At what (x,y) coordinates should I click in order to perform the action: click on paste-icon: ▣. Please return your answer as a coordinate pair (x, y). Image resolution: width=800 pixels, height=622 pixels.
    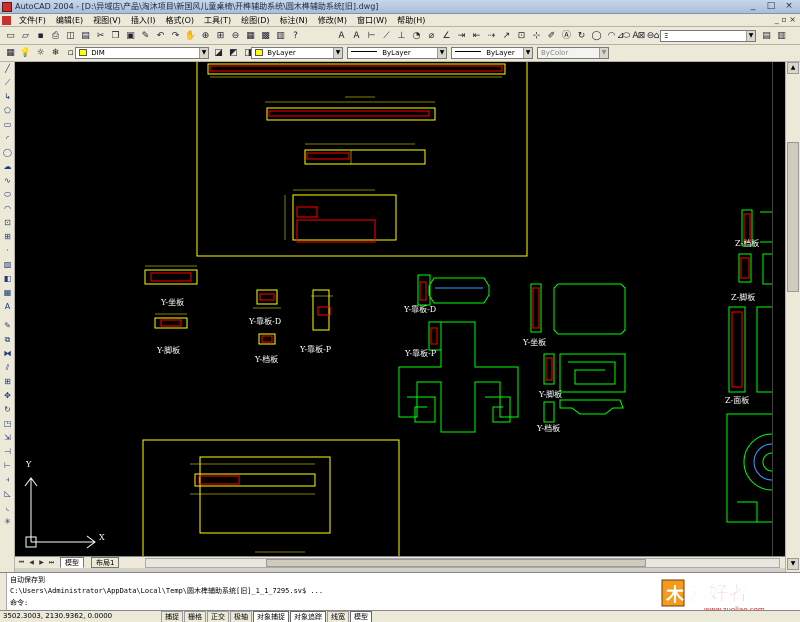
    Looking at the image, I should click on (130, 36).